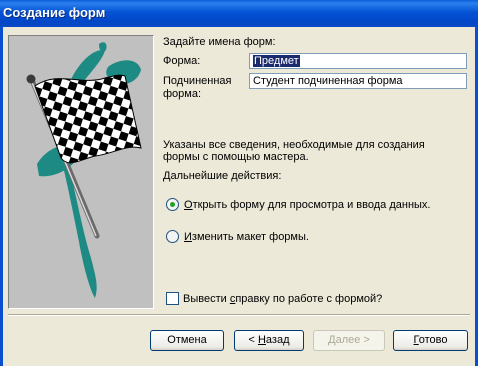 This screenshot has height=366, width=478. What do you see at coordinates (219, 42) in the screenshot?
I see `form-names-heading: Задайте имена форм:` at bounding box center [219, 42].